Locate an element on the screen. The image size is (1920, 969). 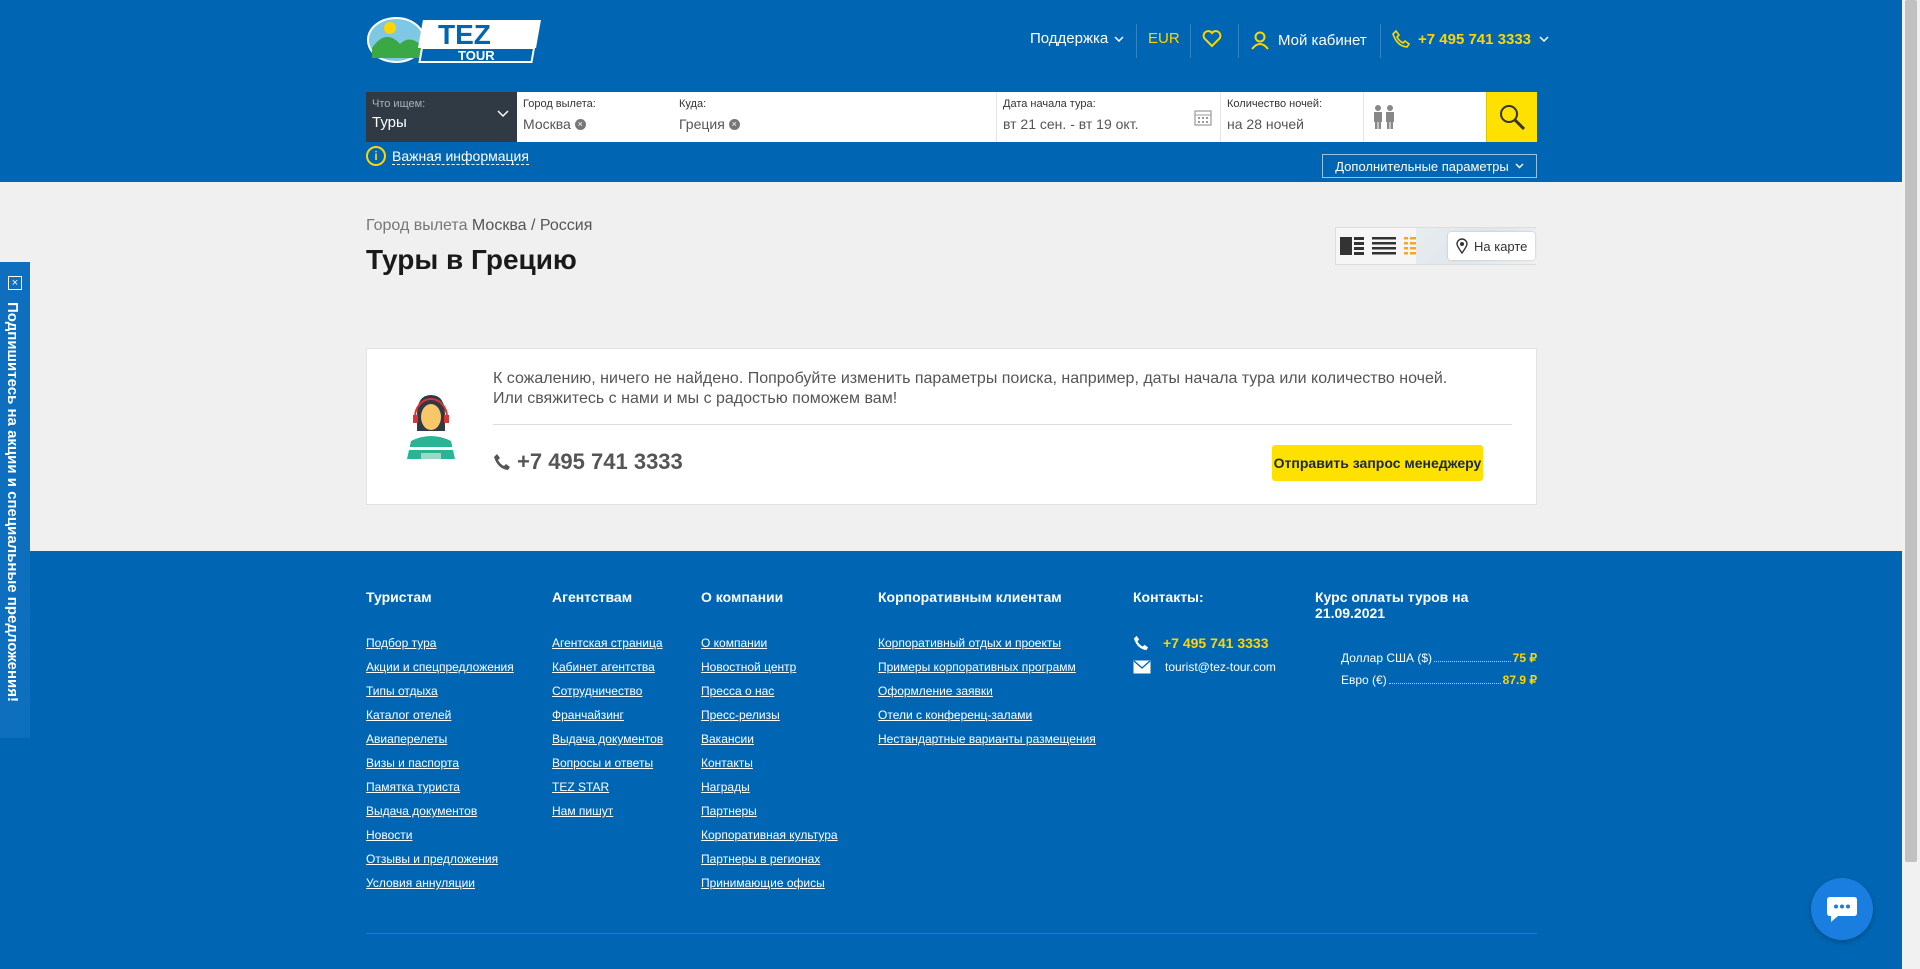
nights-value: на 28 ночей is located at coordinates (1265, 124).